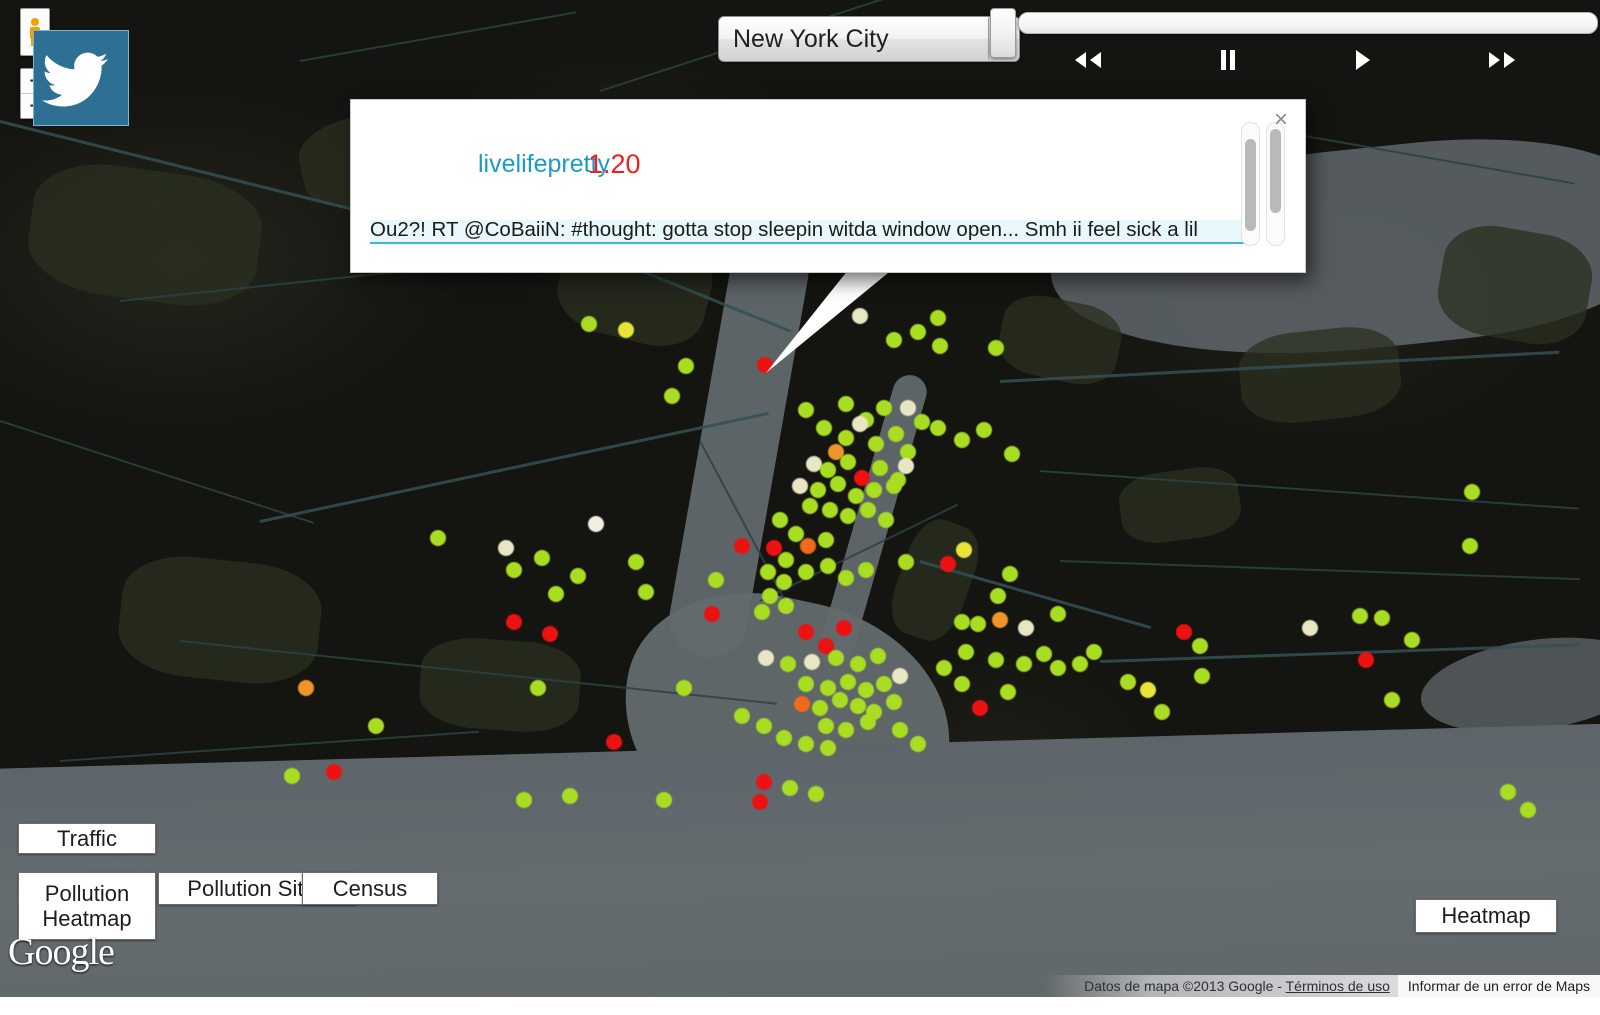 The height and width of the screenshot is (1015, 1600). What do you see at coordinates (1486, 916) in the screenshot?
I see `heatmap-toggle-button: Heatmap` at bounding box center [1486, 916].